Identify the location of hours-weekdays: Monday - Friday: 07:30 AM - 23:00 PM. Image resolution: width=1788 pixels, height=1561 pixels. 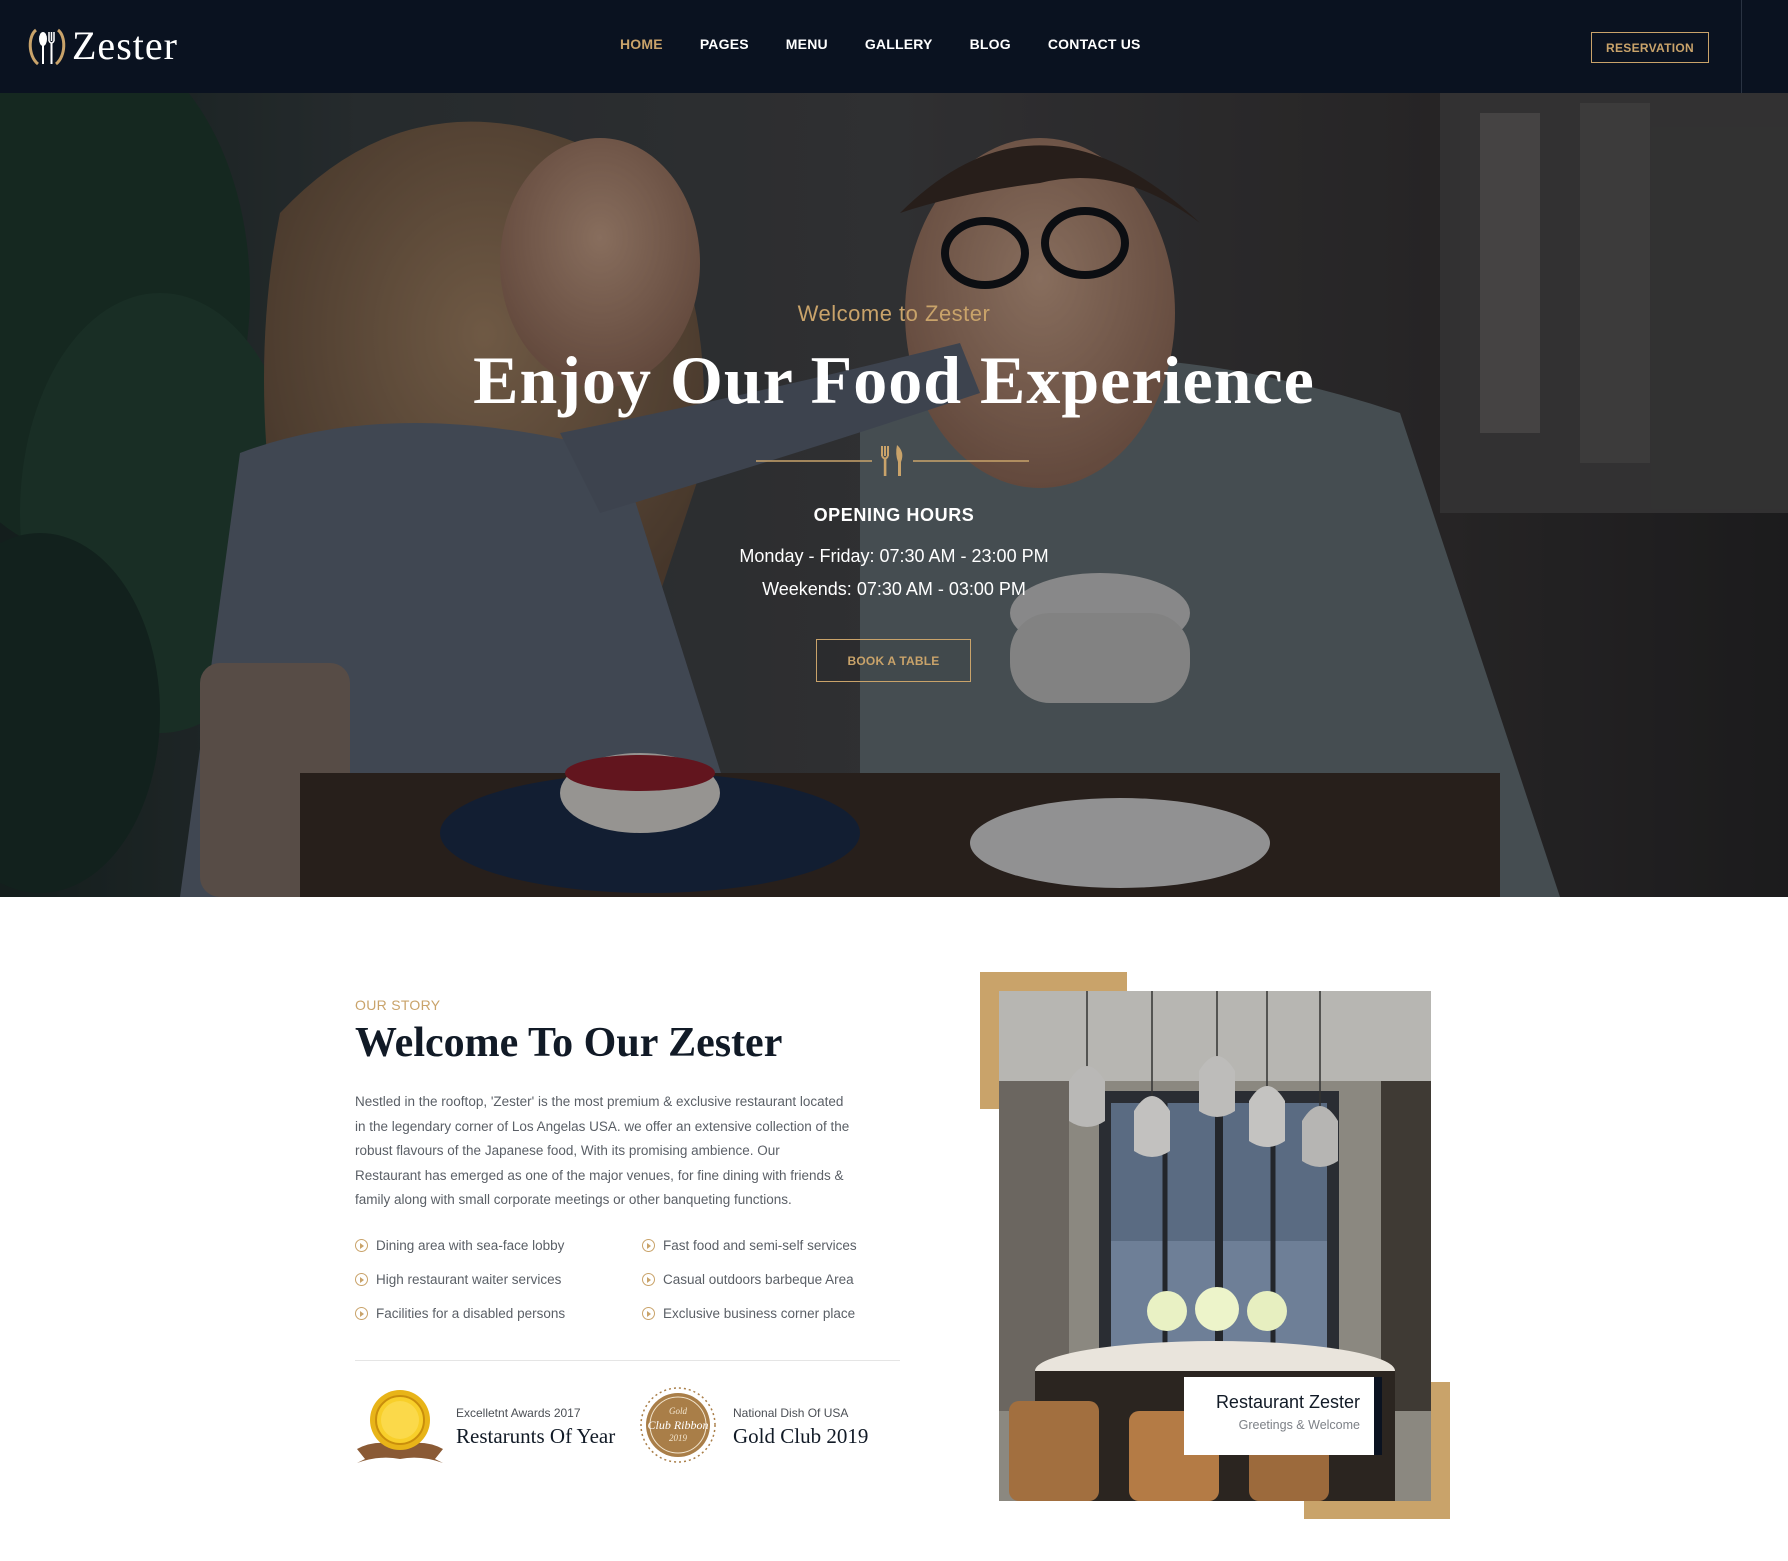
(894, 556).